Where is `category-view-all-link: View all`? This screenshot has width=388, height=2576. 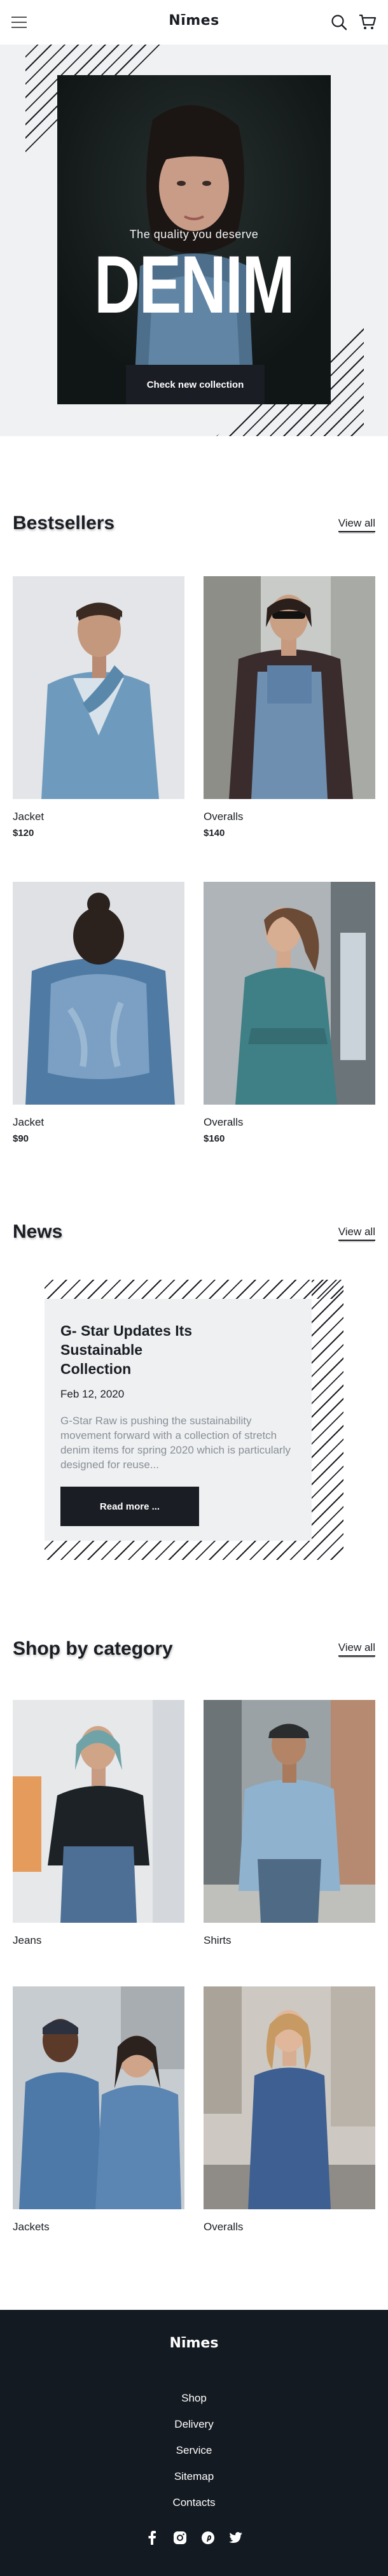 category-view-all-link: View all is located at coordinates (356, 1649).